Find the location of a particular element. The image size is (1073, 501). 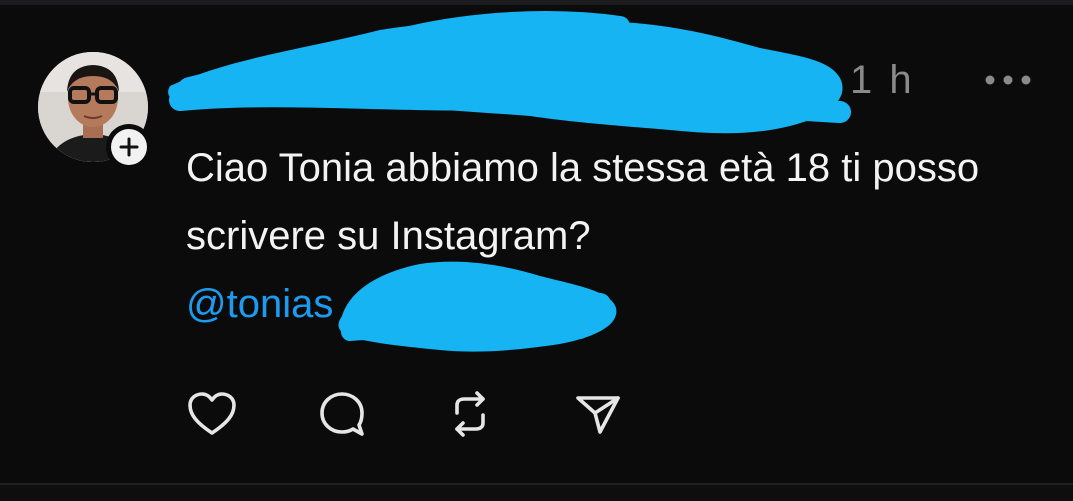

comment-icon is located at coordinates (342, 414).